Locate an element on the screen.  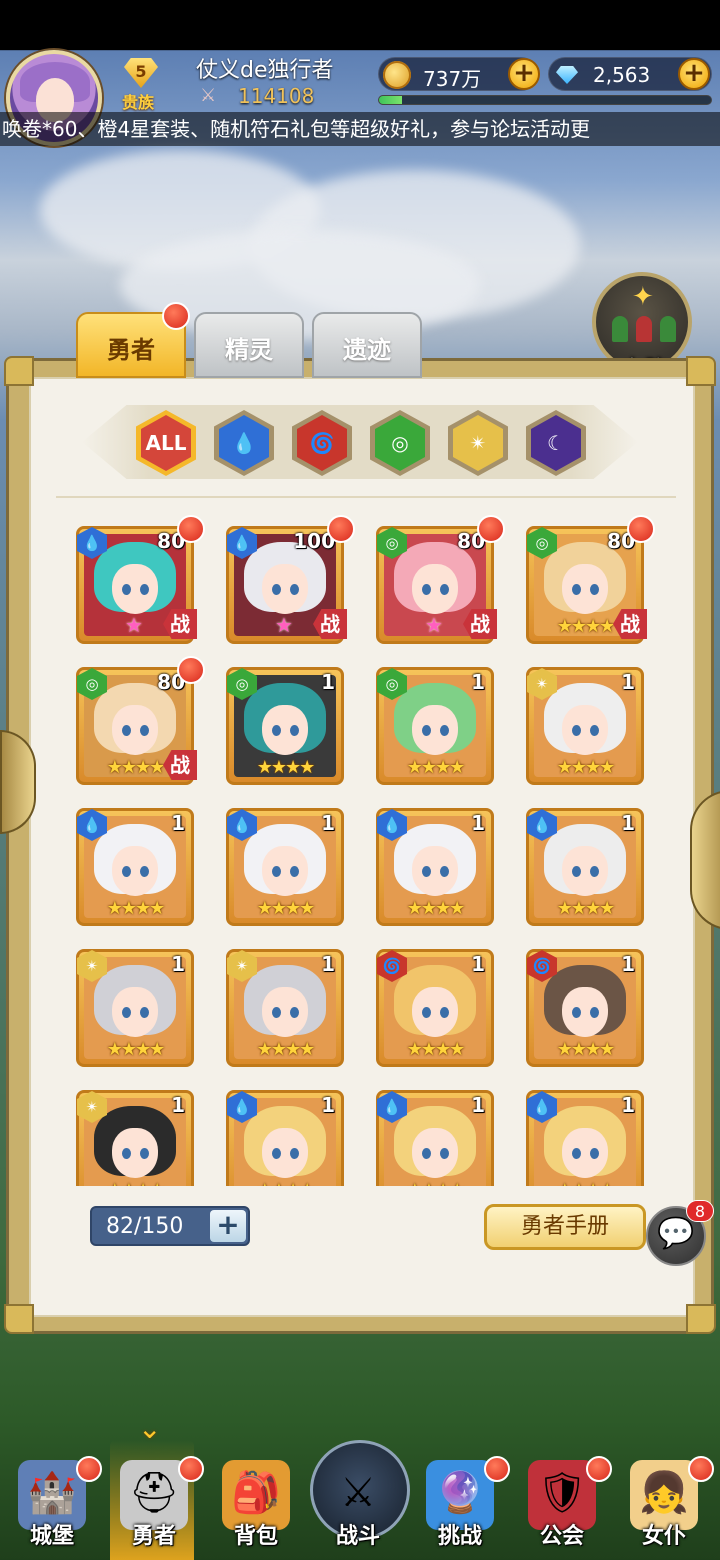
vip-badge: 5 is located at coordinates (141, 75).